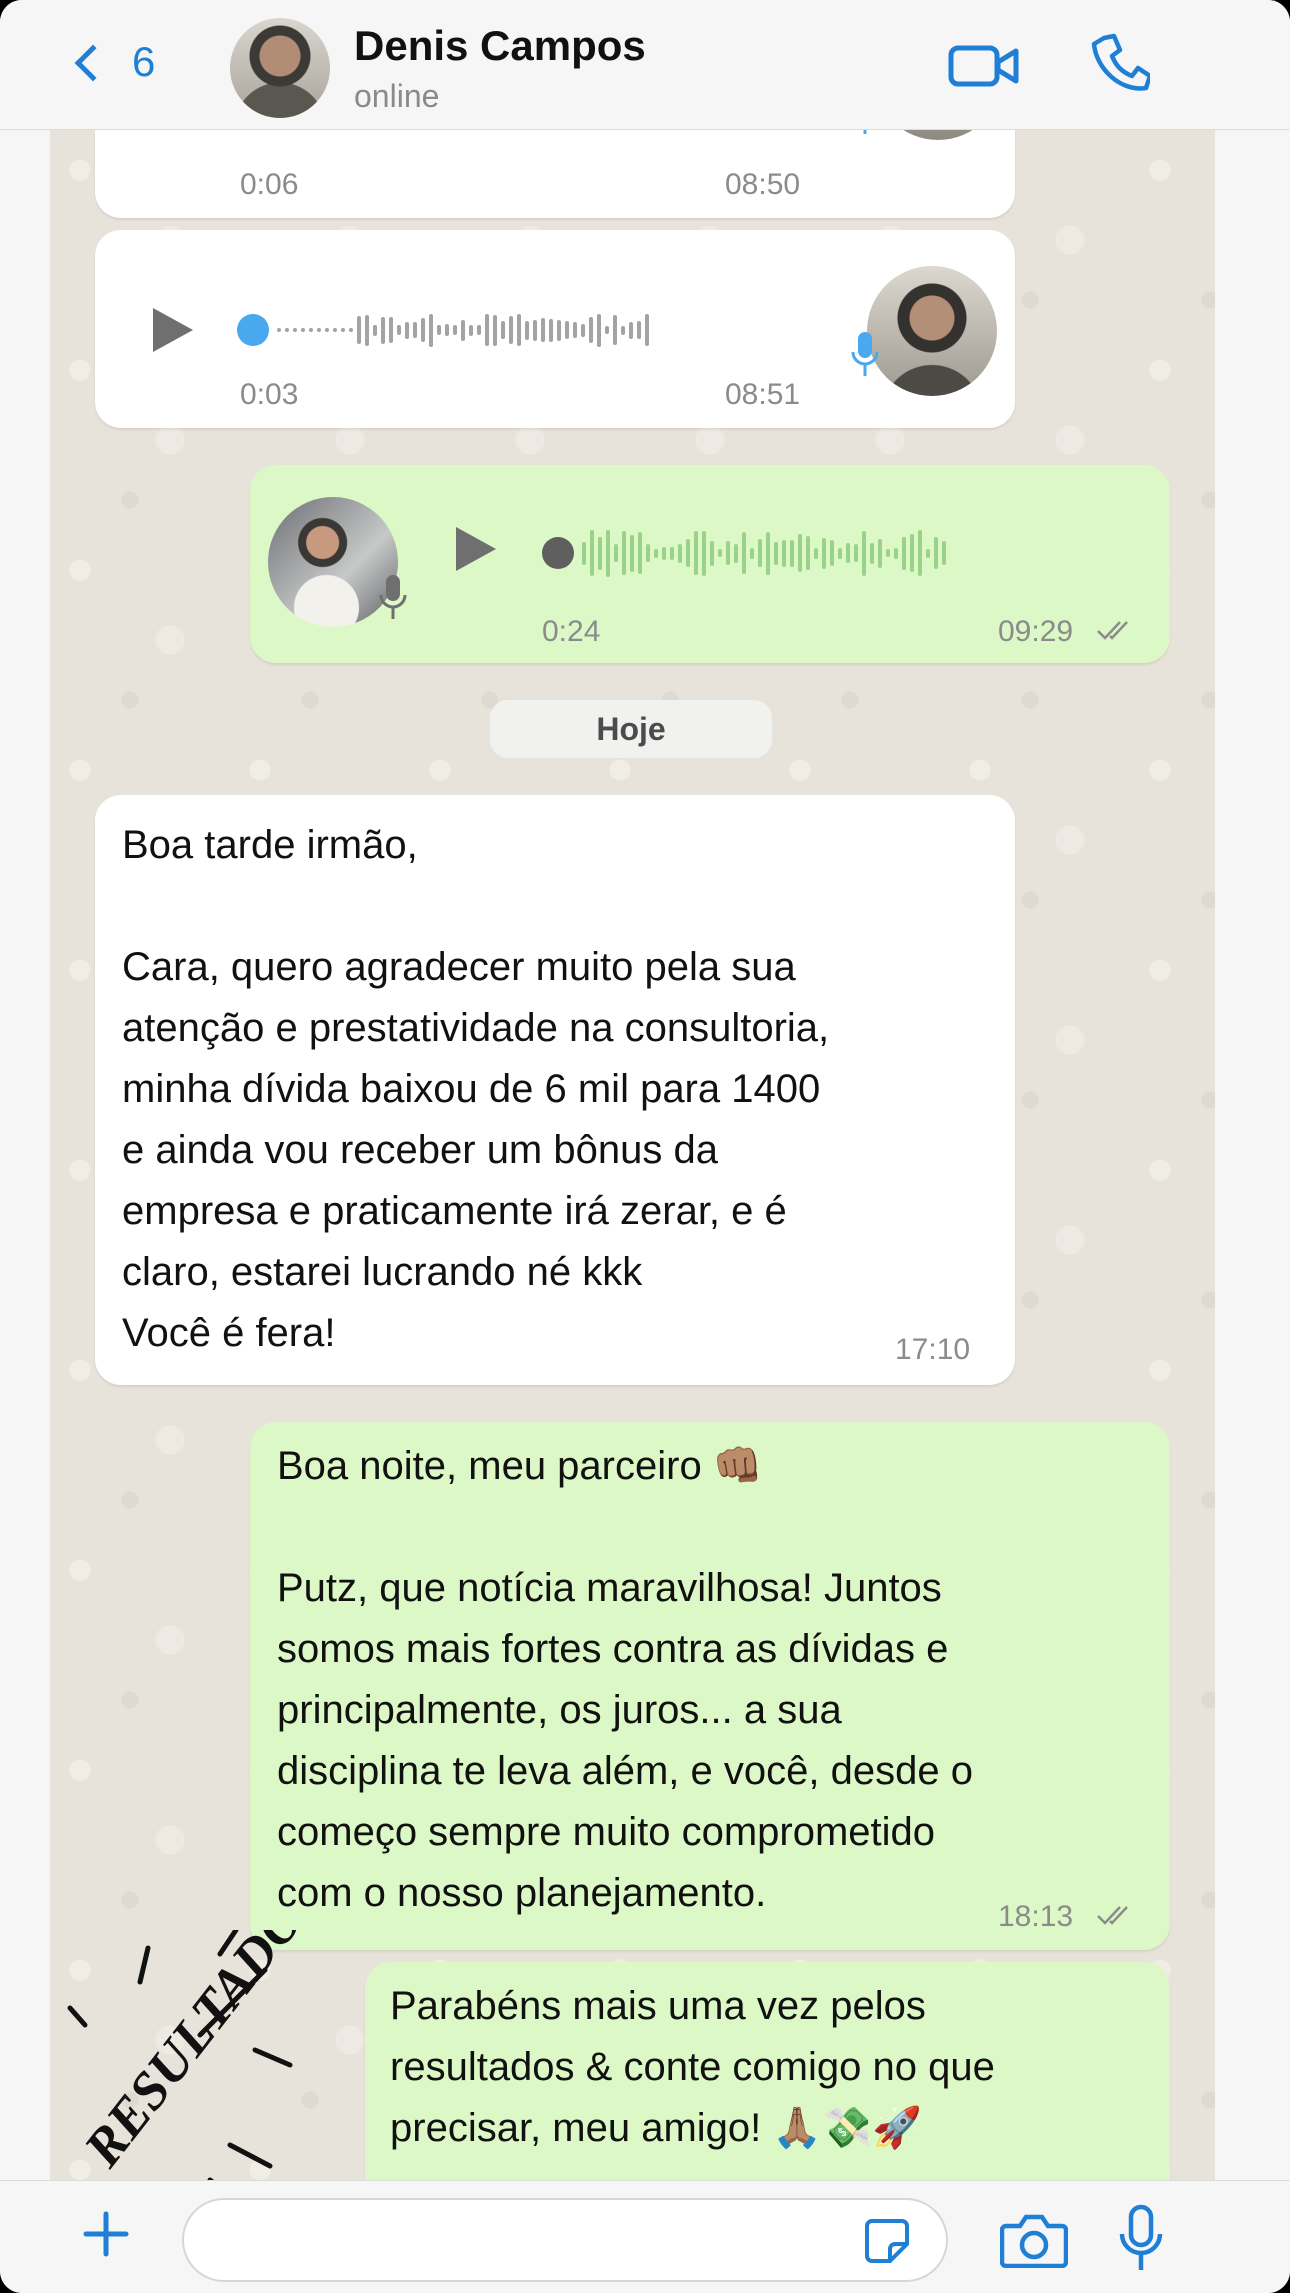  I want to click on message-time: 17:10, so click(933, 1349).